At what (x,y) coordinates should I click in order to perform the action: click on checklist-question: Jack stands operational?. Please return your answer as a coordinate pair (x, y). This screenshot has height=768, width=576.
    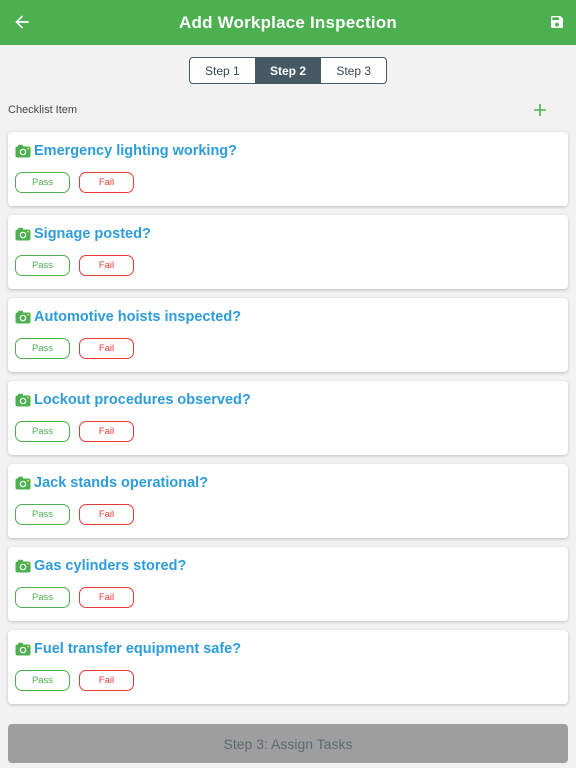
    Looking at the image, I should click on (121, 483).